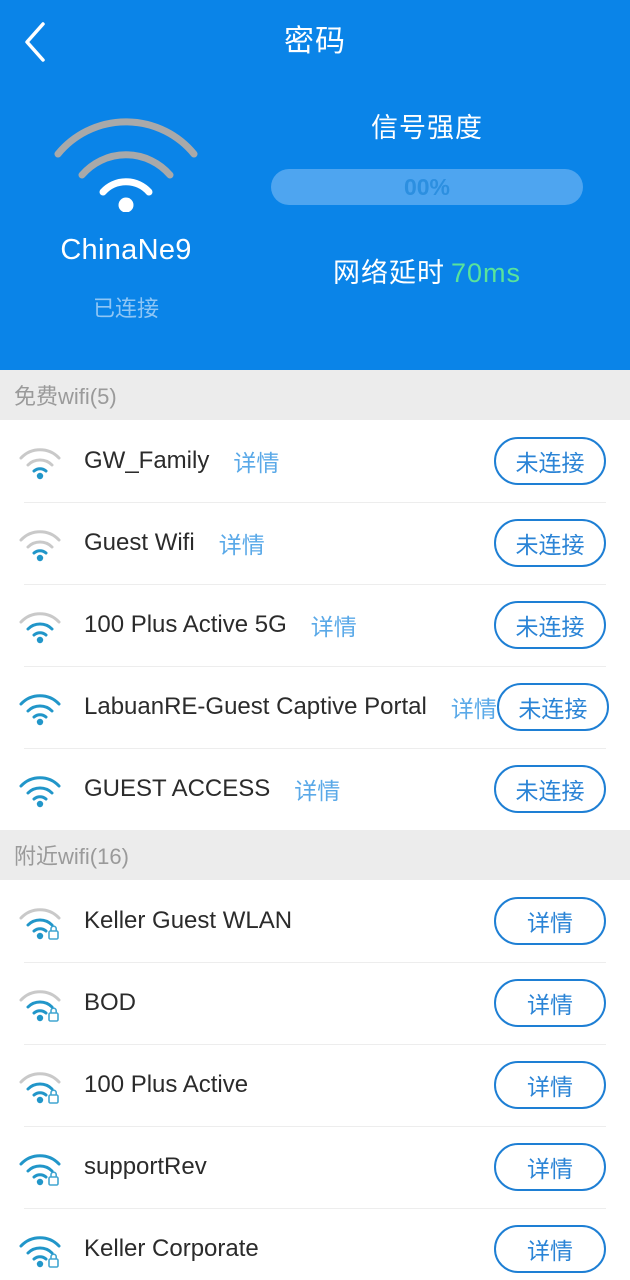 The height and width of the screenshot is (1280, 630). I want to click on page-title: 密码, so click(315, 41).